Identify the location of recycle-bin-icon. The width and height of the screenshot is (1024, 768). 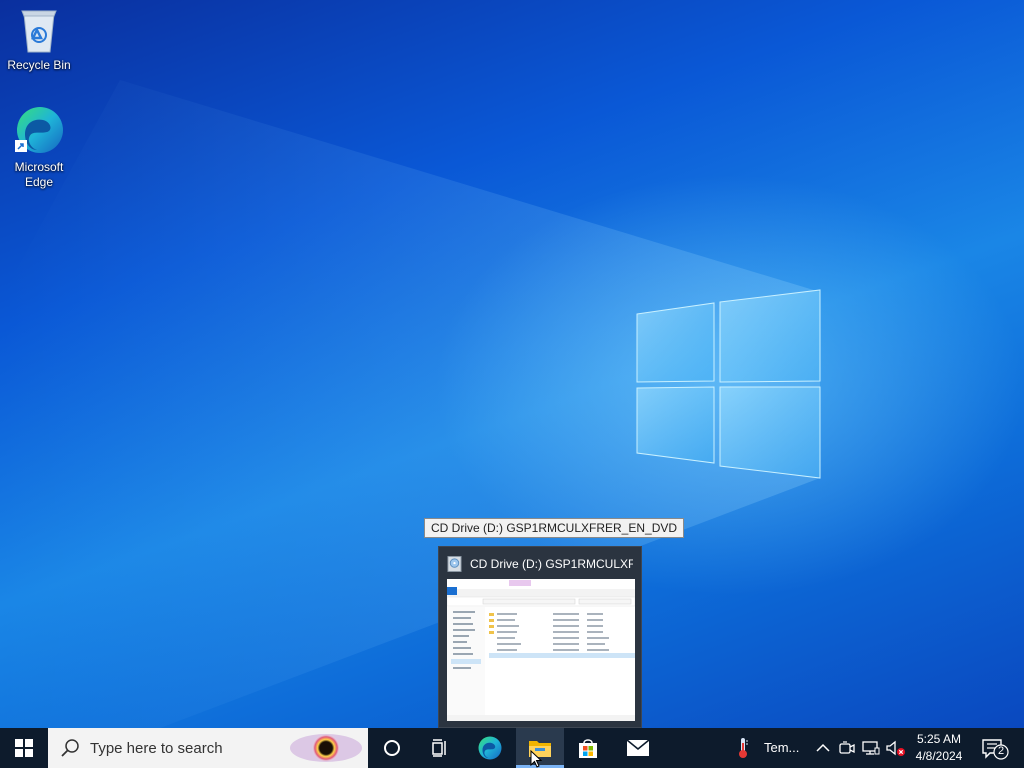
(39, 31).